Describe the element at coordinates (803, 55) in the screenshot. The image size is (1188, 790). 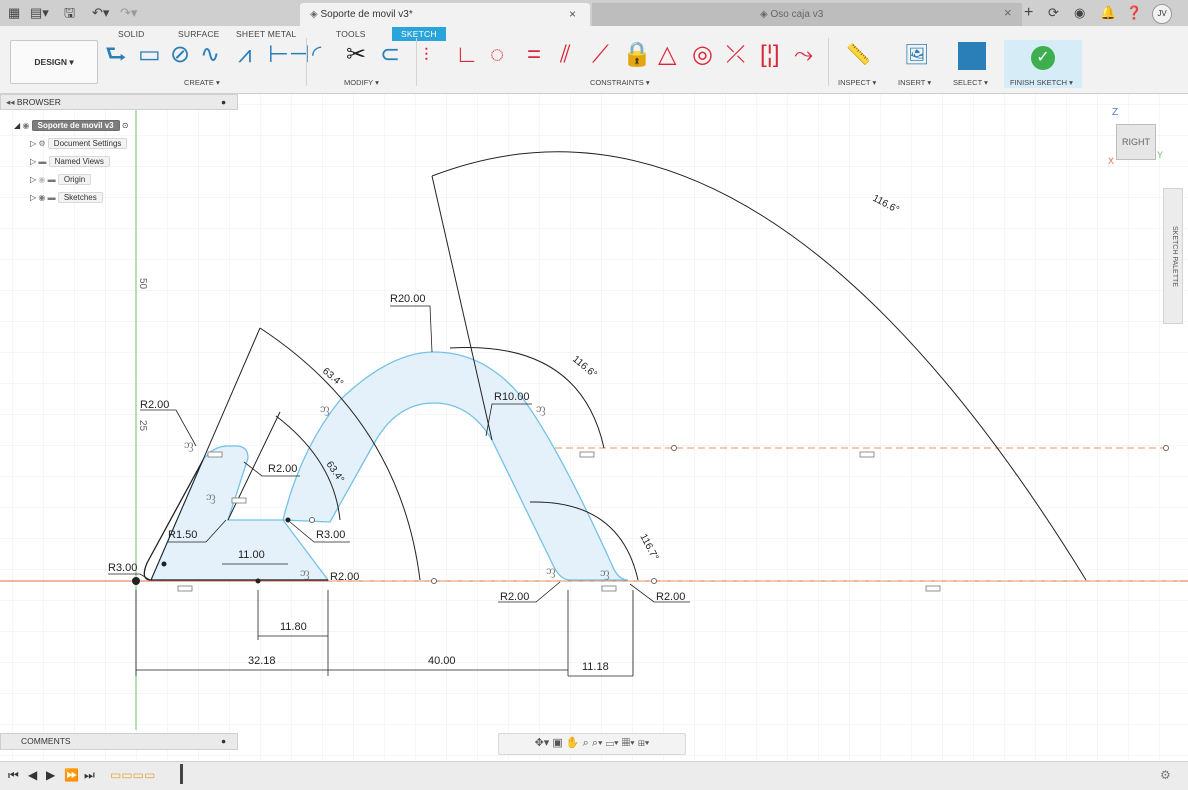
I see `curvature-icon: ⤳` at that location.